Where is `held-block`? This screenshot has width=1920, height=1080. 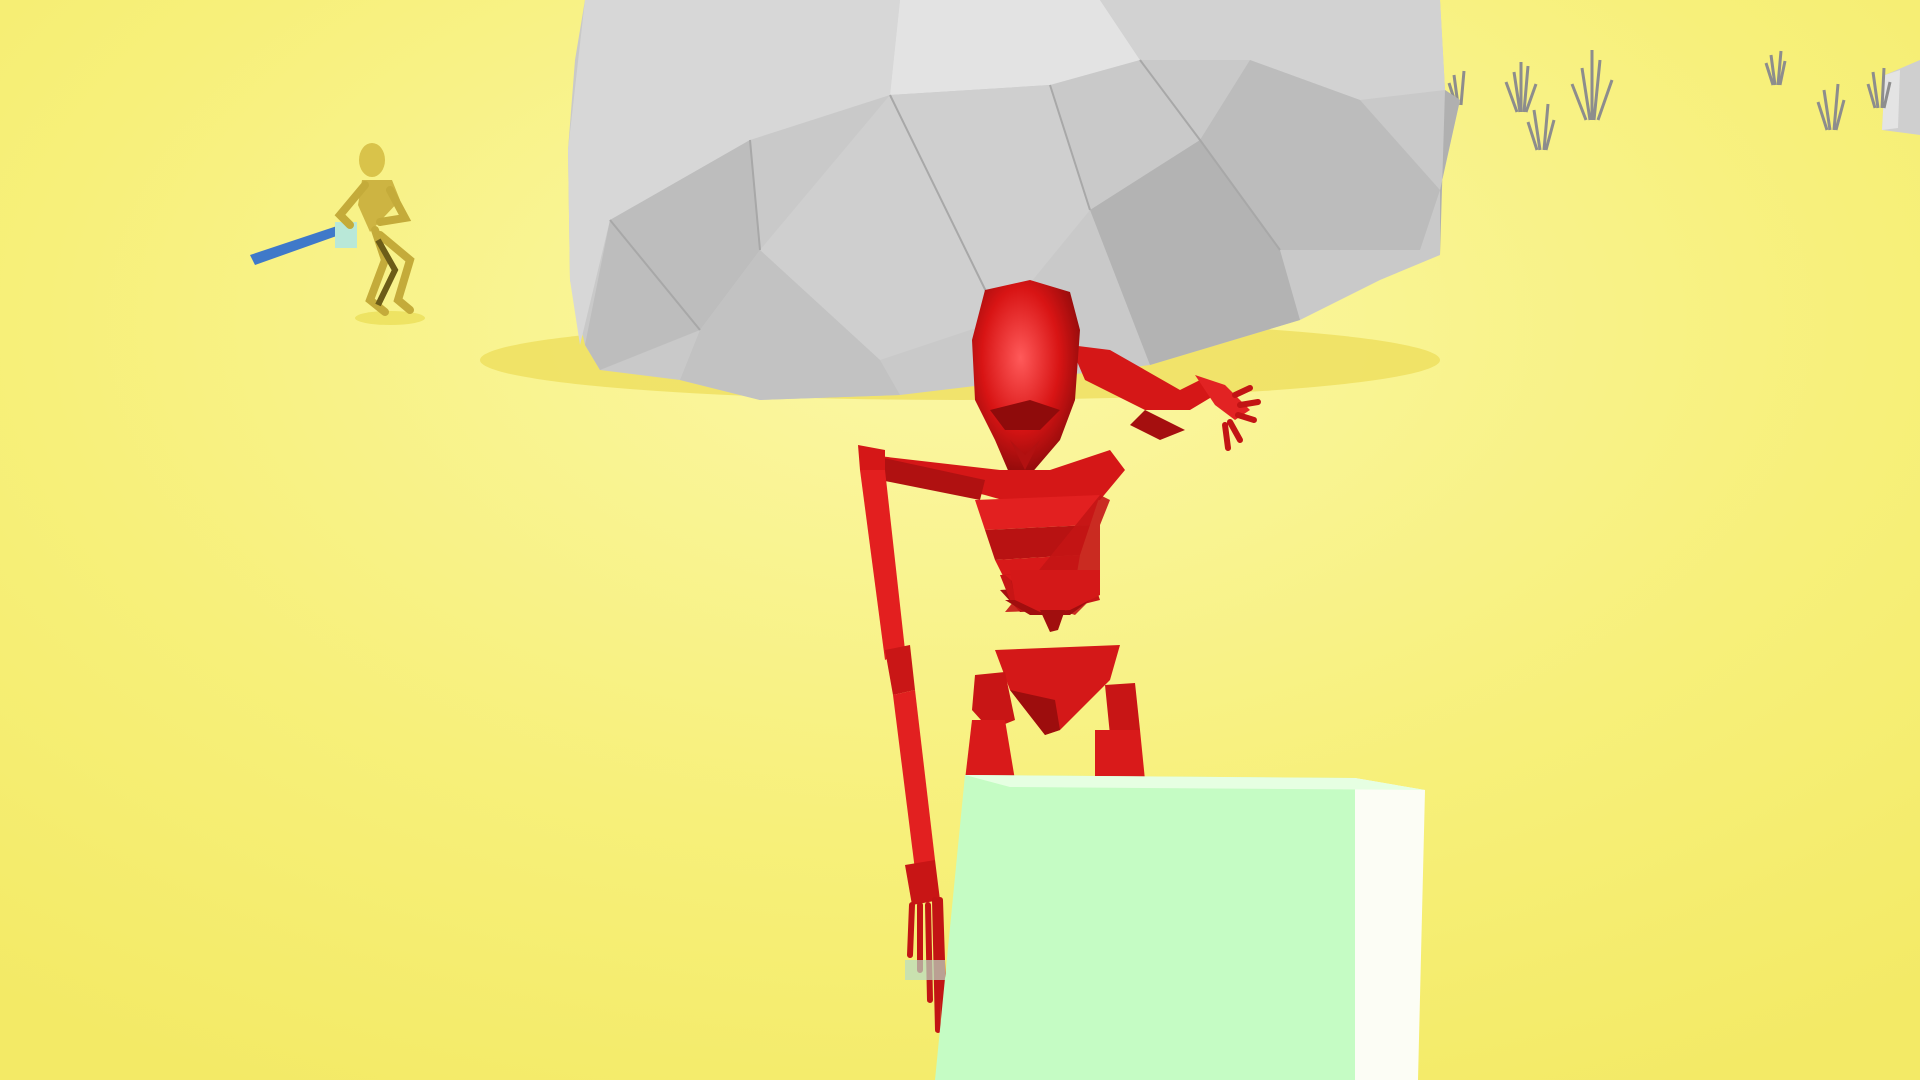
held-block is located at coordinates (1180, 927).